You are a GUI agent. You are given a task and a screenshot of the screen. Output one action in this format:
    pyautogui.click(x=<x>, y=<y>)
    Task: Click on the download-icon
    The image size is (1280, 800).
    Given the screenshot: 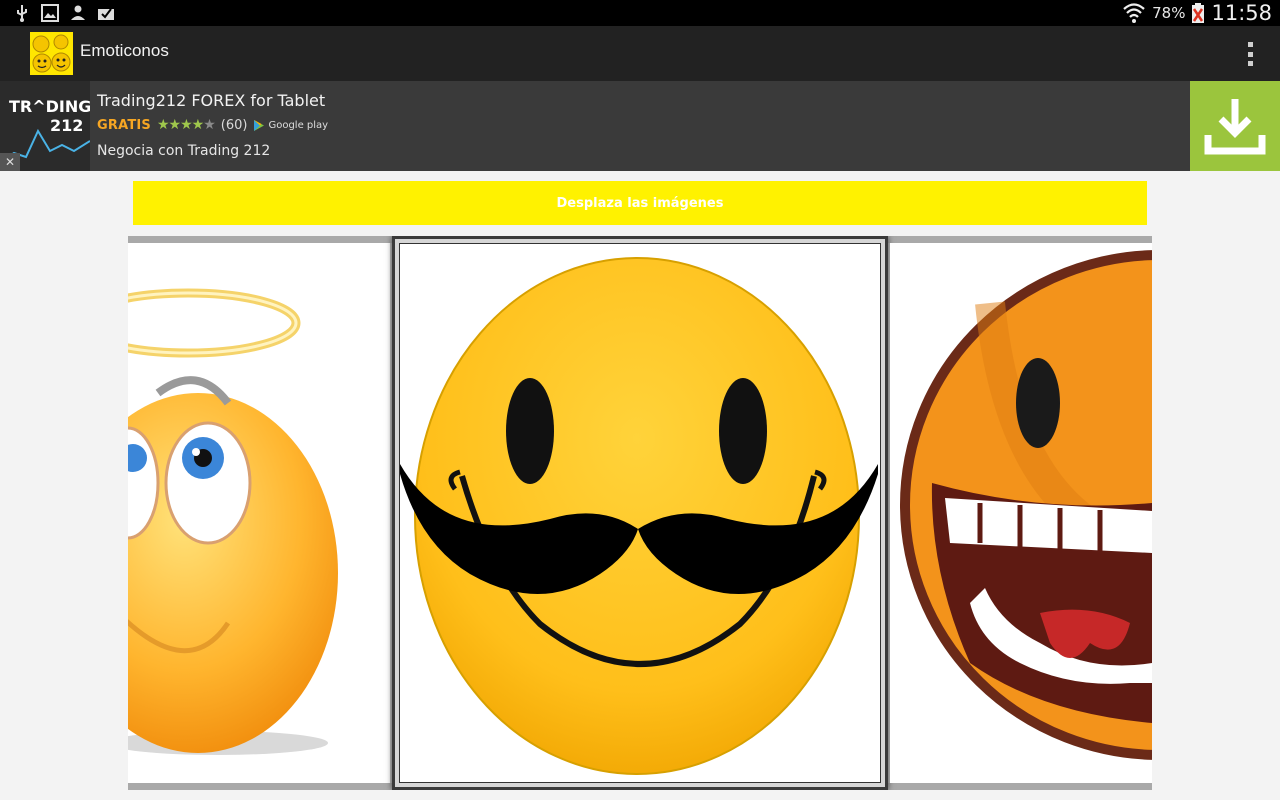 What is the action you would take?
    pyautogui.click(x=1235, y=127)
    